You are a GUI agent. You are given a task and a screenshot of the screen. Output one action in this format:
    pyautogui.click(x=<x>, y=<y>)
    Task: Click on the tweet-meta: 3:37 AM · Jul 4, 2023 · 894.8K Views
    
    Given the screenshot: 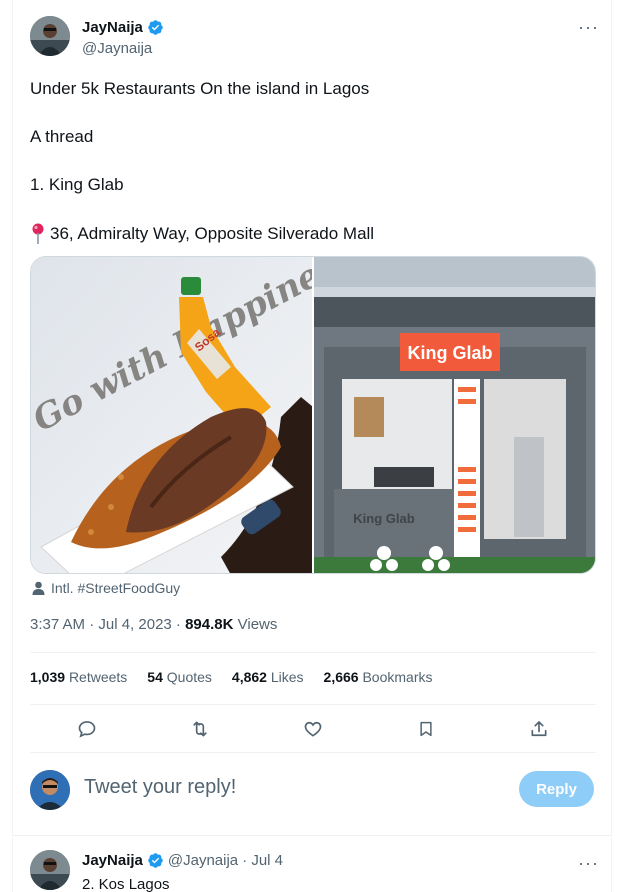 What is the action you would take?
    pyautogui.click(x=153, y=624)
    